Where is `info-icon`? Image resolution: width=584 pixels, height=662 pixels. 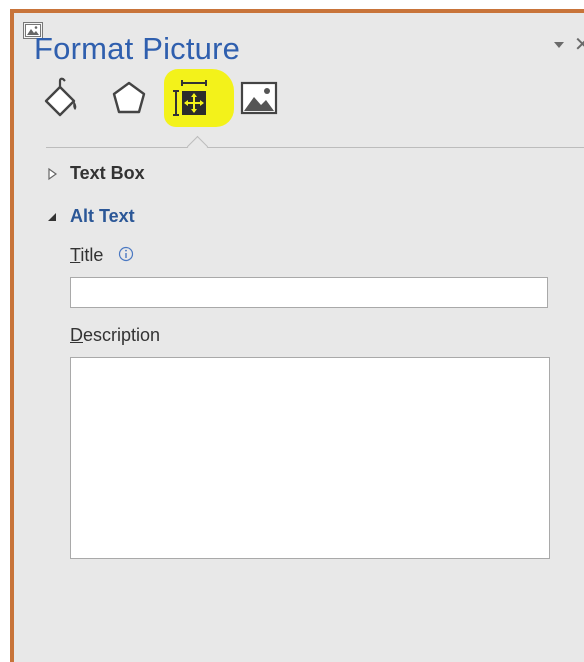 info-icon is located at coordinates (126, 256).